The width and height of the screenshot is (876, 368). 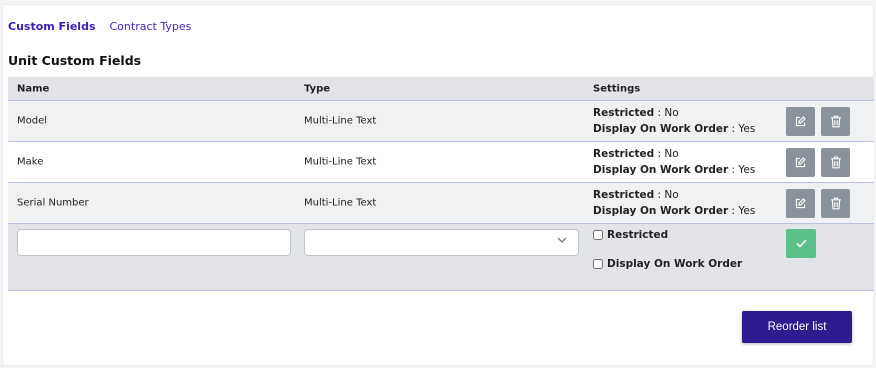 I want to click on reorder-list-button: Reorder list, so click(x=797, y=327).